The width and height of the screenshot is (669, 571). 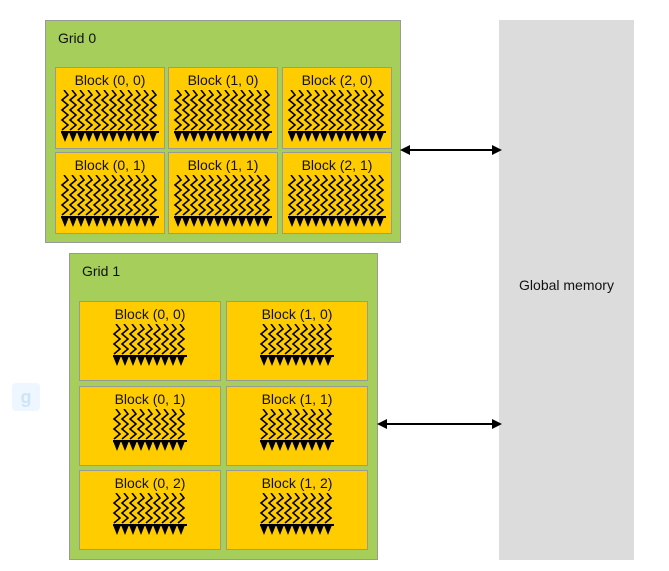 What do you see at coordinates (566, 285) in the screenshot?
I see `global-memory-label: Global memory` at bounding box center [566, 285].